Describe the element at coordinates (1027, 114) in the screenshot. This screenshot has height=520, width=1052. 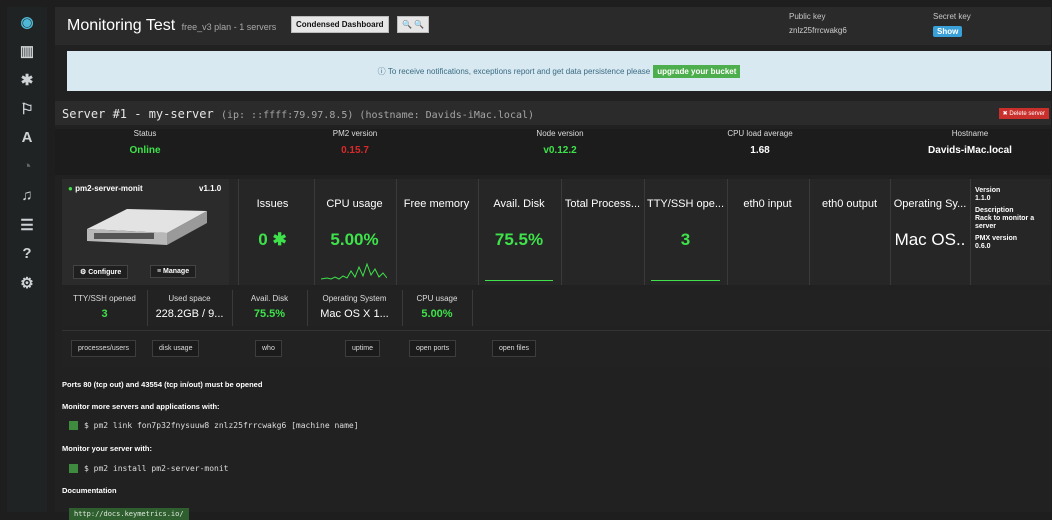
I see `delete-server-label: Delete server` at that location.